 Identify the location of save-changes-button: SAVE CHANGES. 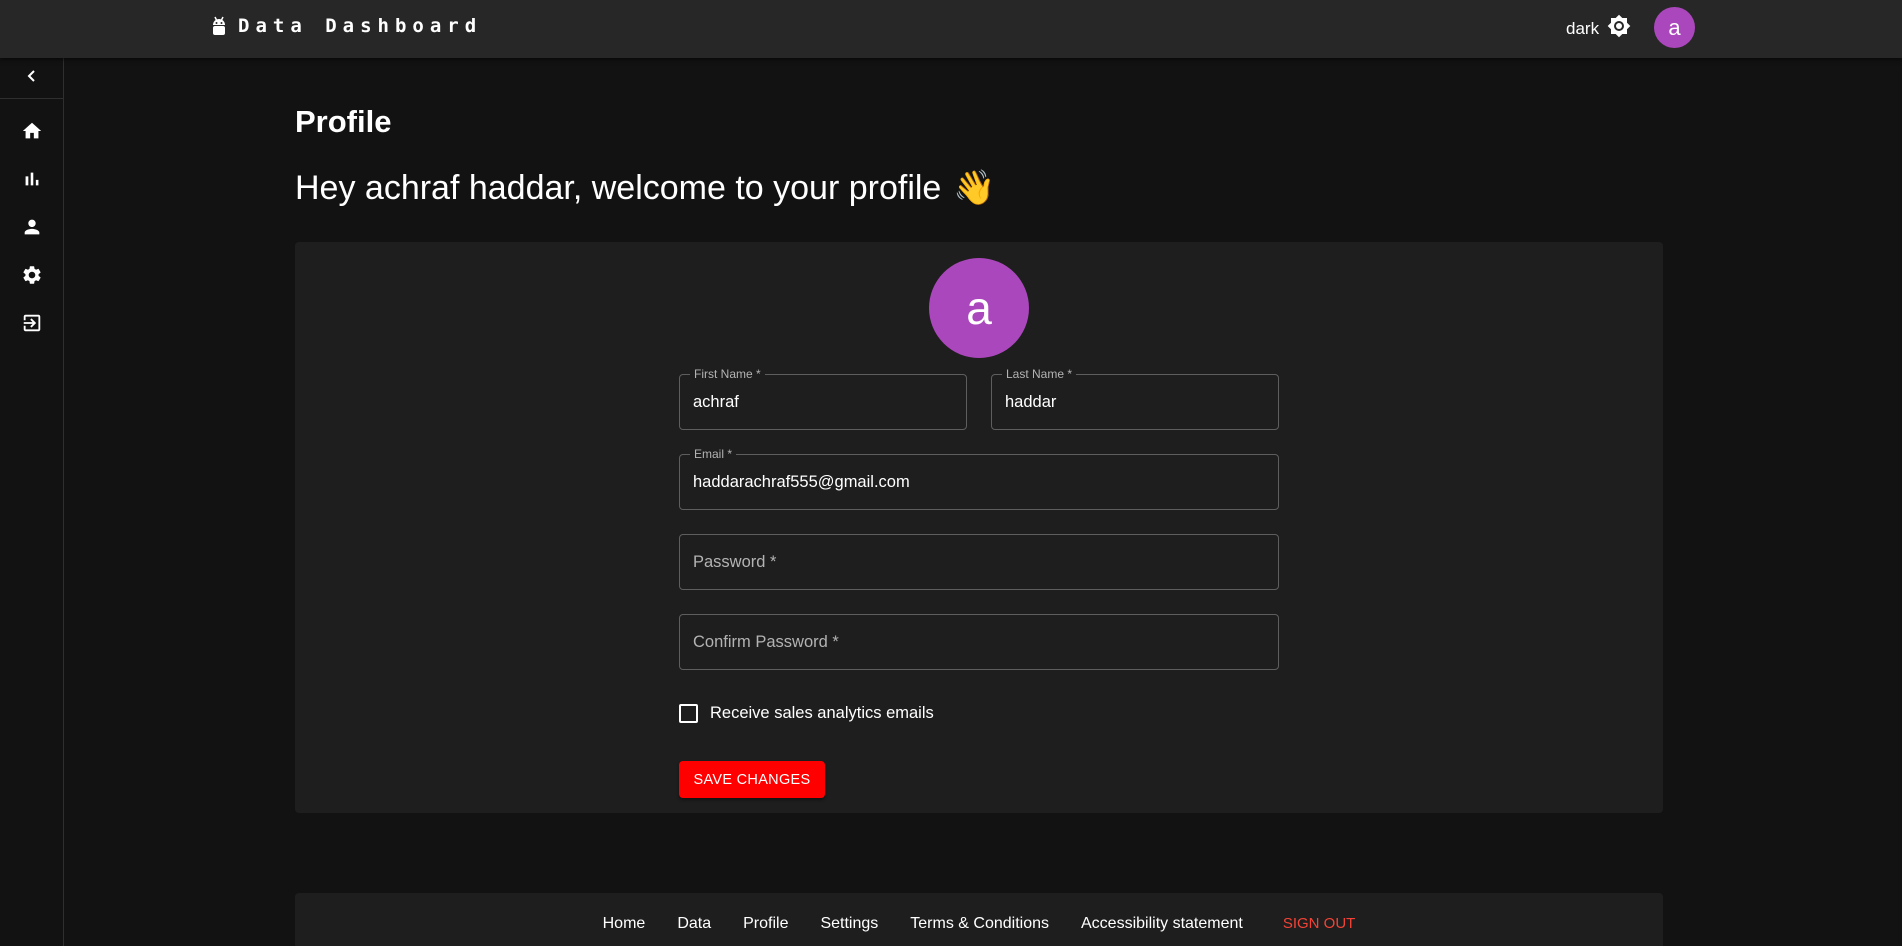
(752, 779).